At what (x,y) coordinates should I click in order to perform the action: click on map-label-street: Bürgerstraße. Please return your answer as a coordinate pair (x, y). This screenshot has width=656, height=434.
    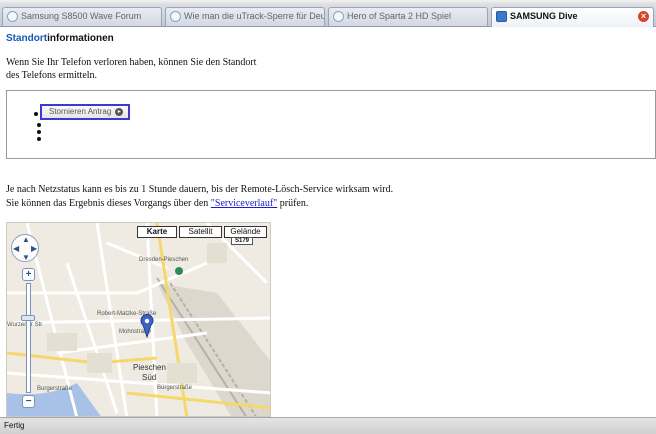
    Looking at the image, I should click on (175, 388).